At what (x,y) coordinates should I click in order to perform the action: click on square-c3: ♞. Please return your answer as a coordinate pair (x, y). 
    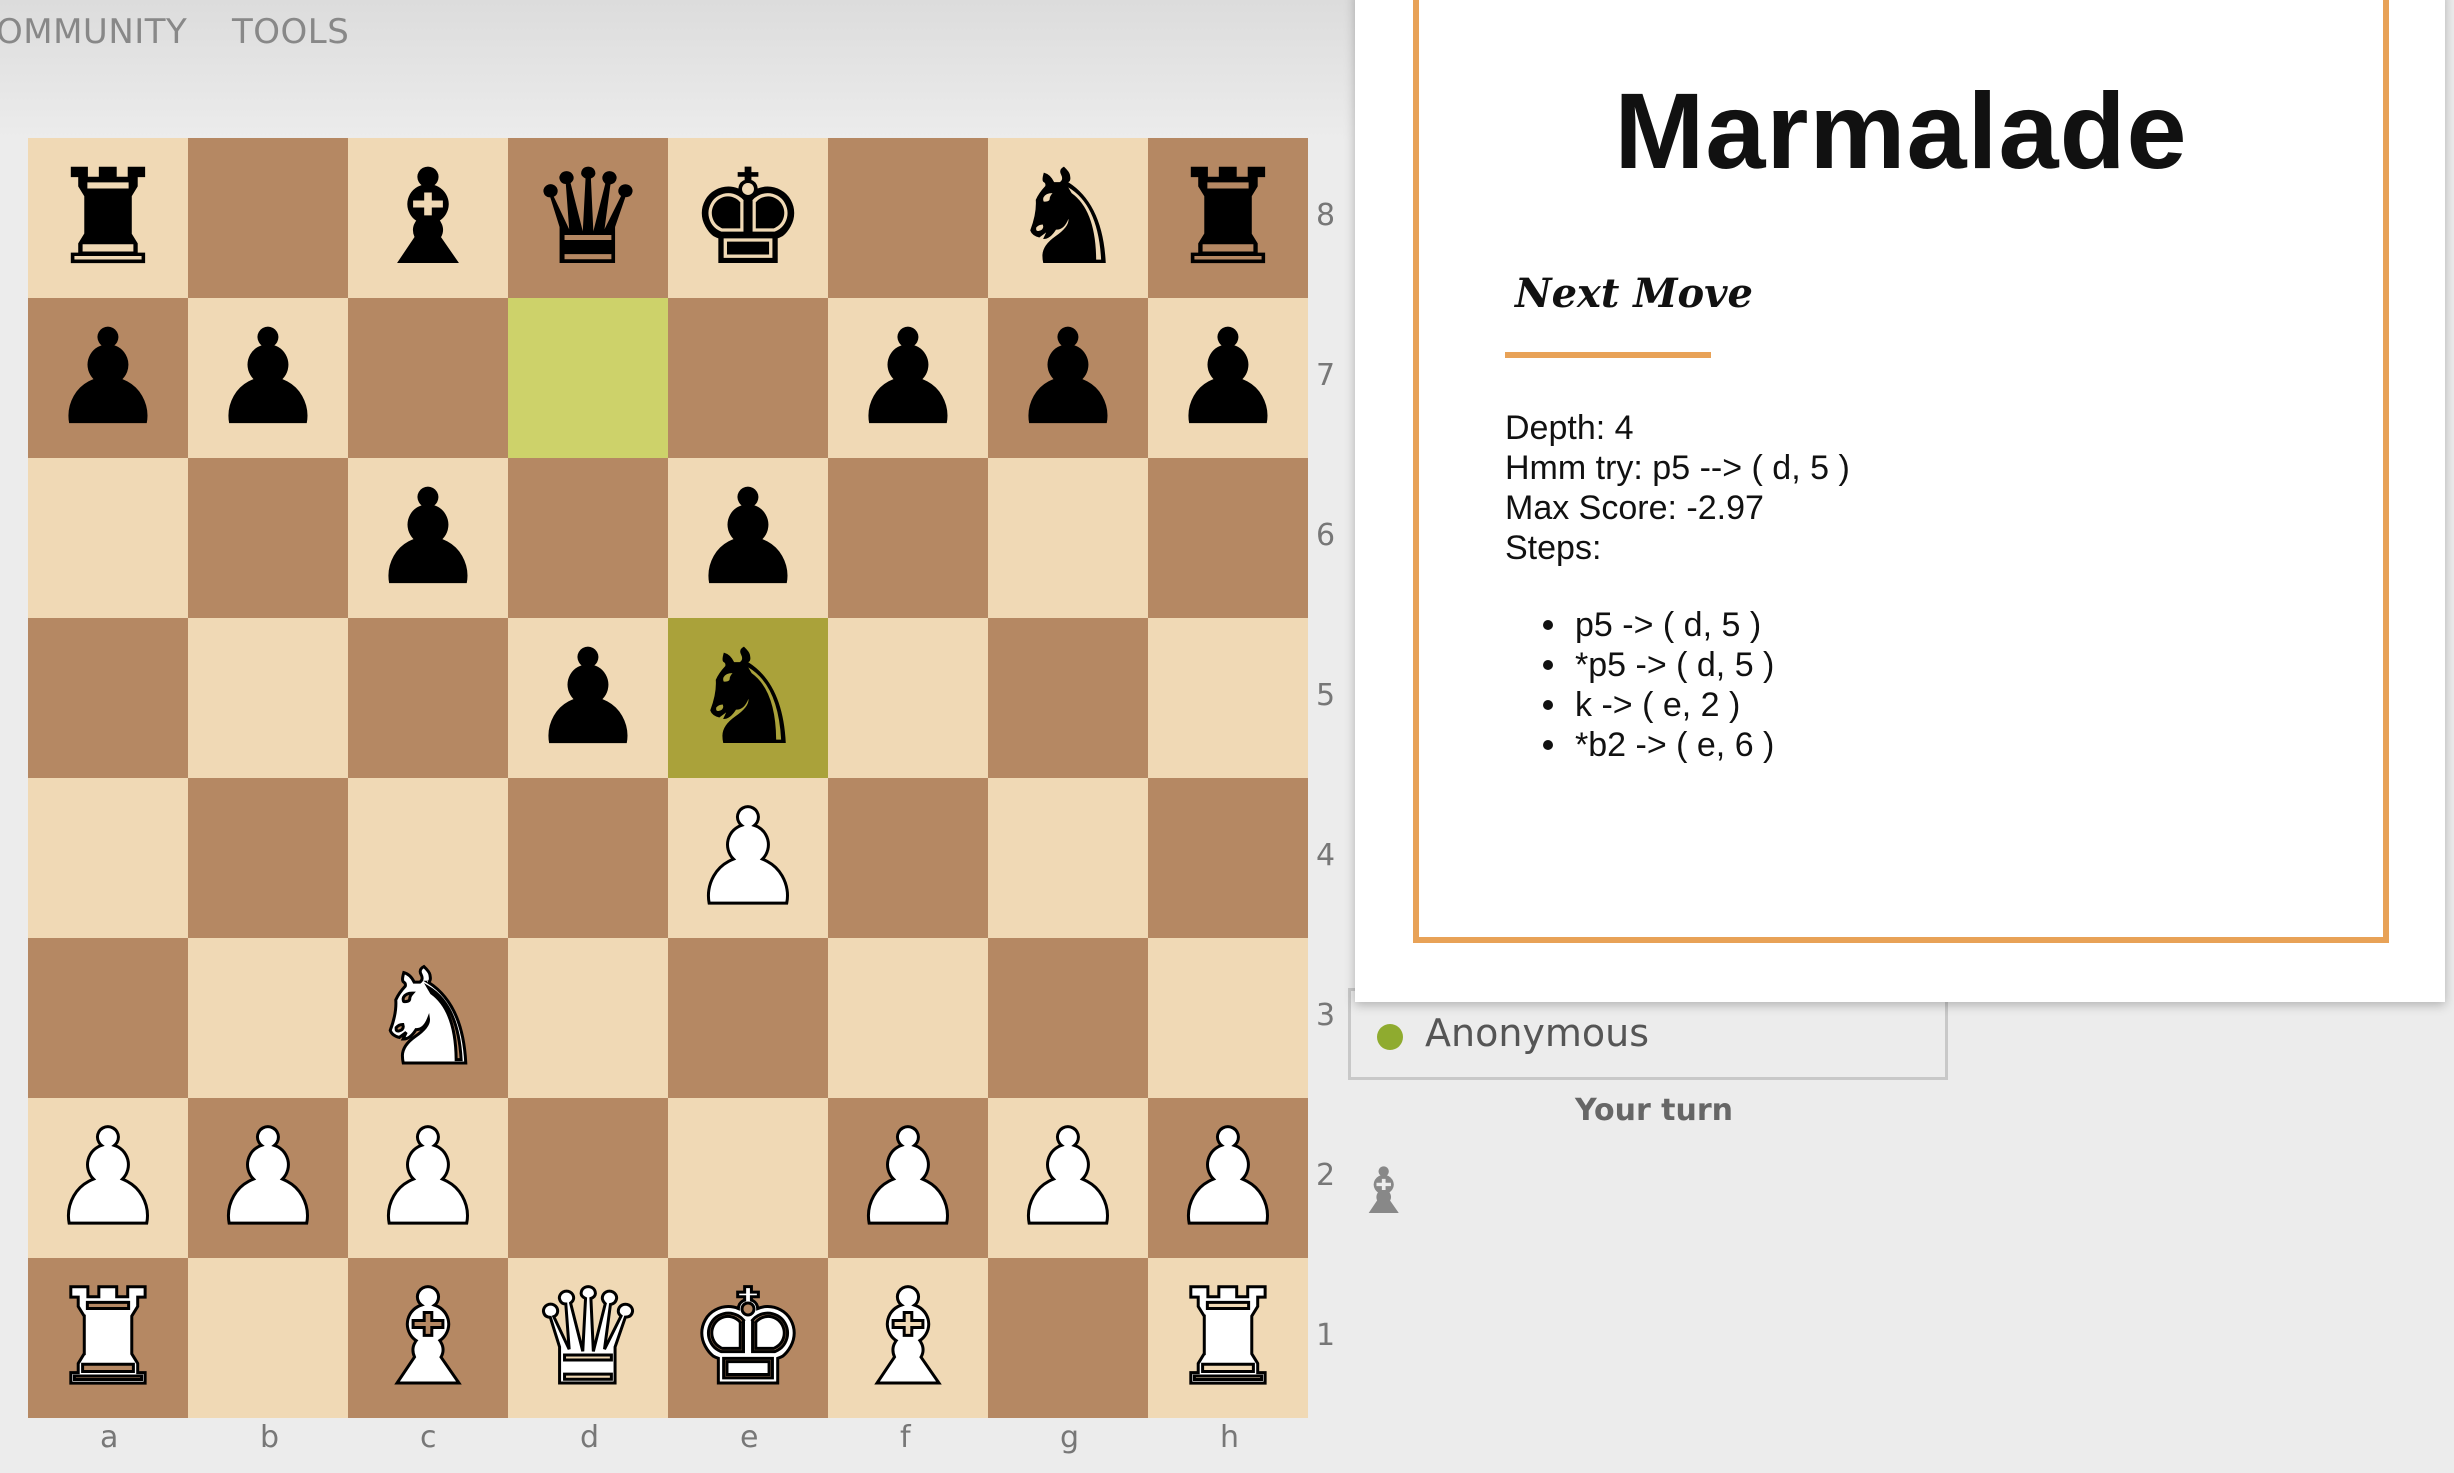
    Looking at the image, I should click on (428, 1018).